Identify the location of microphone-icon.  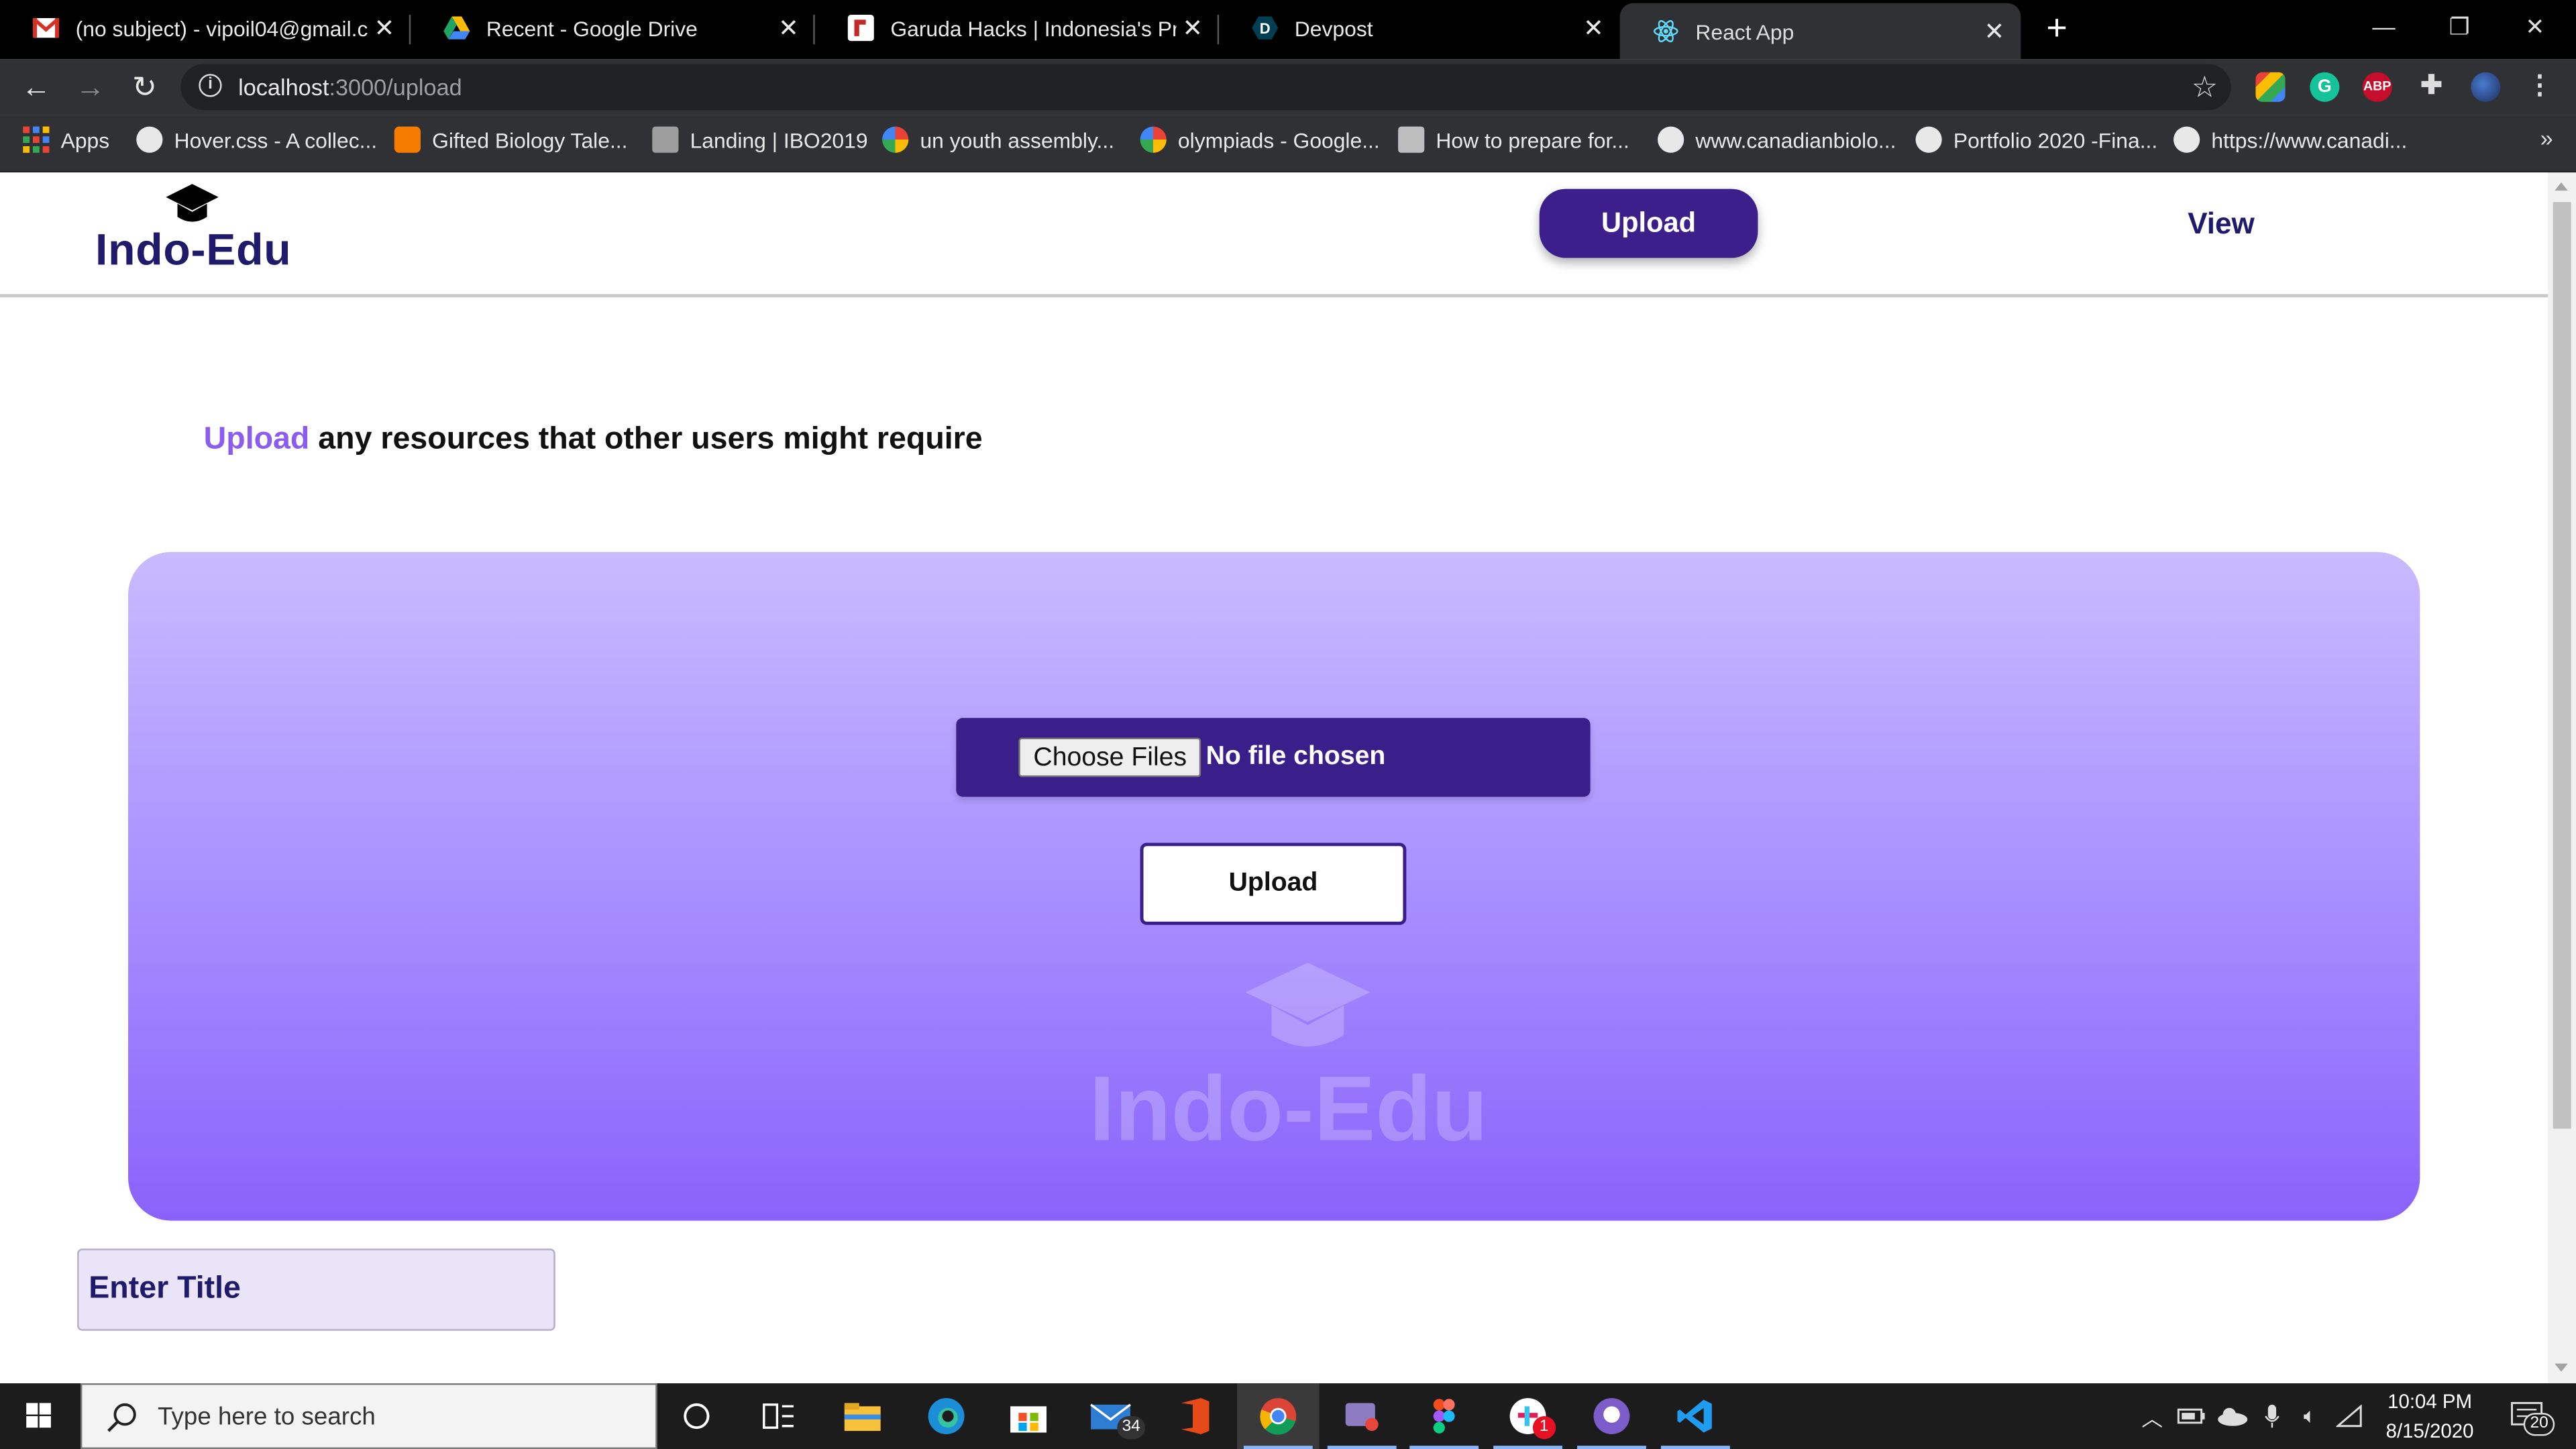
(2271, 1416).